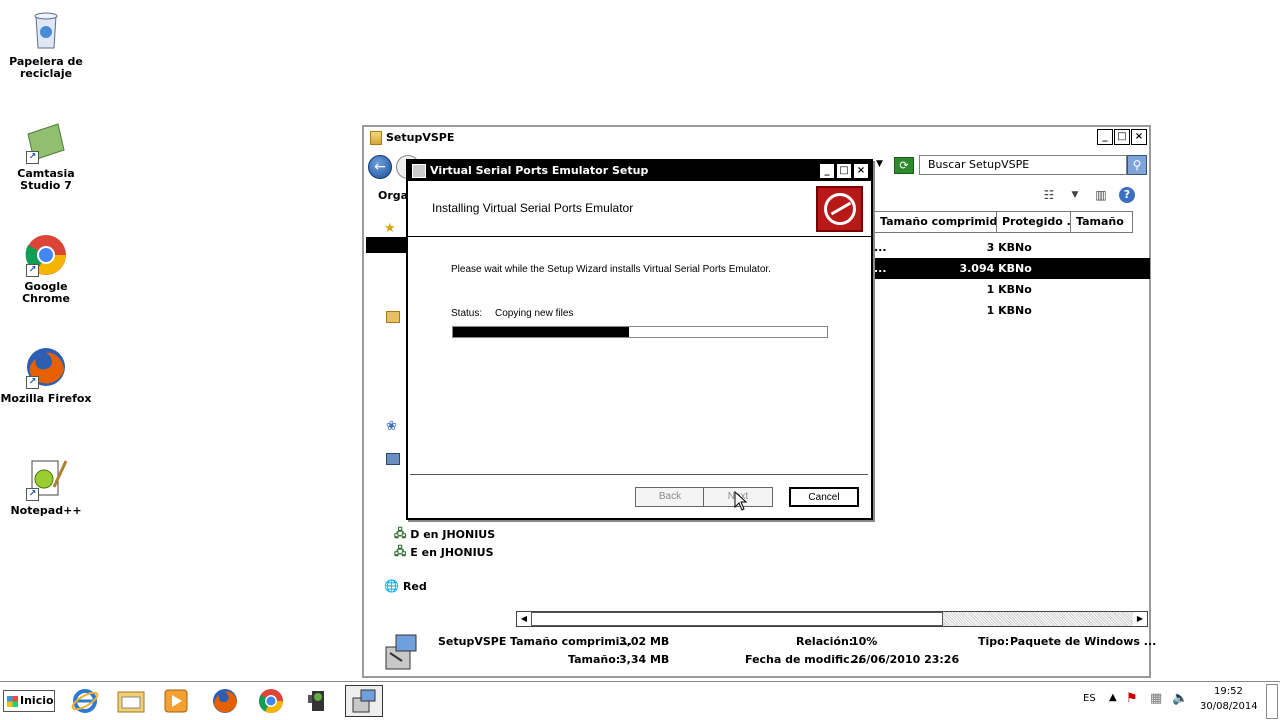  What do you see at coordinates (467, 313) in the screenshot?
I see `status-label: Status:` at bounding box center [467, 313].